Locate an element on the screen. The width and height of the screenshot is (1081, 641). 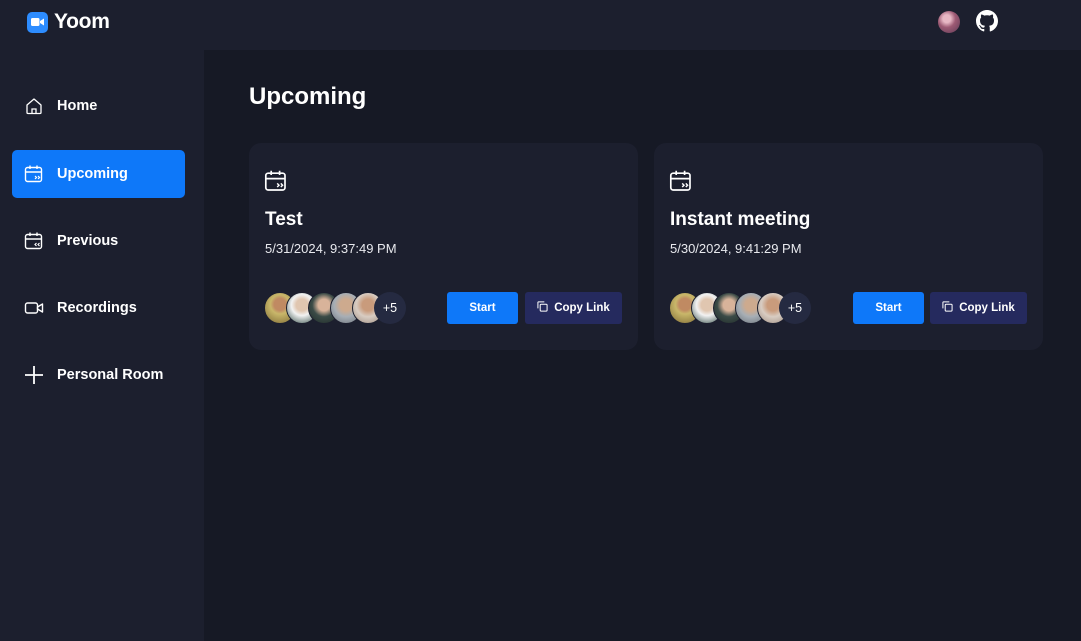
sidebar-item-label: Recordings is located at coordinates (97, 308).